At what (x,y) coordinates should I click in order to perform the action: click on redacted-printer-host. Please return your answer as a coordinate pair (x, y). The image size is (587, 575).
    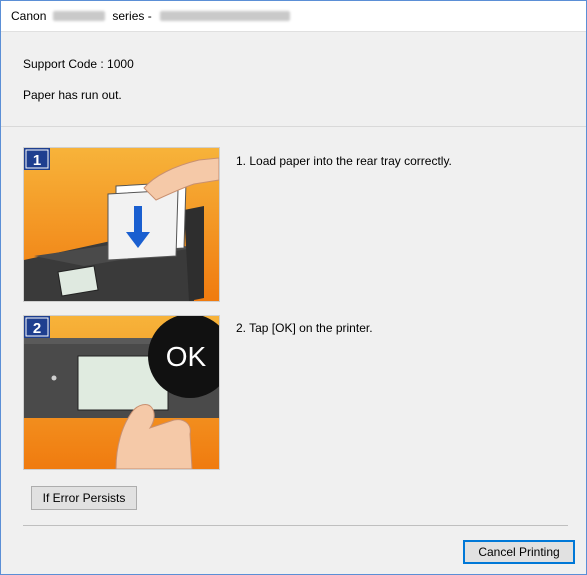
    Looking at the image, I should click on (224, 16).